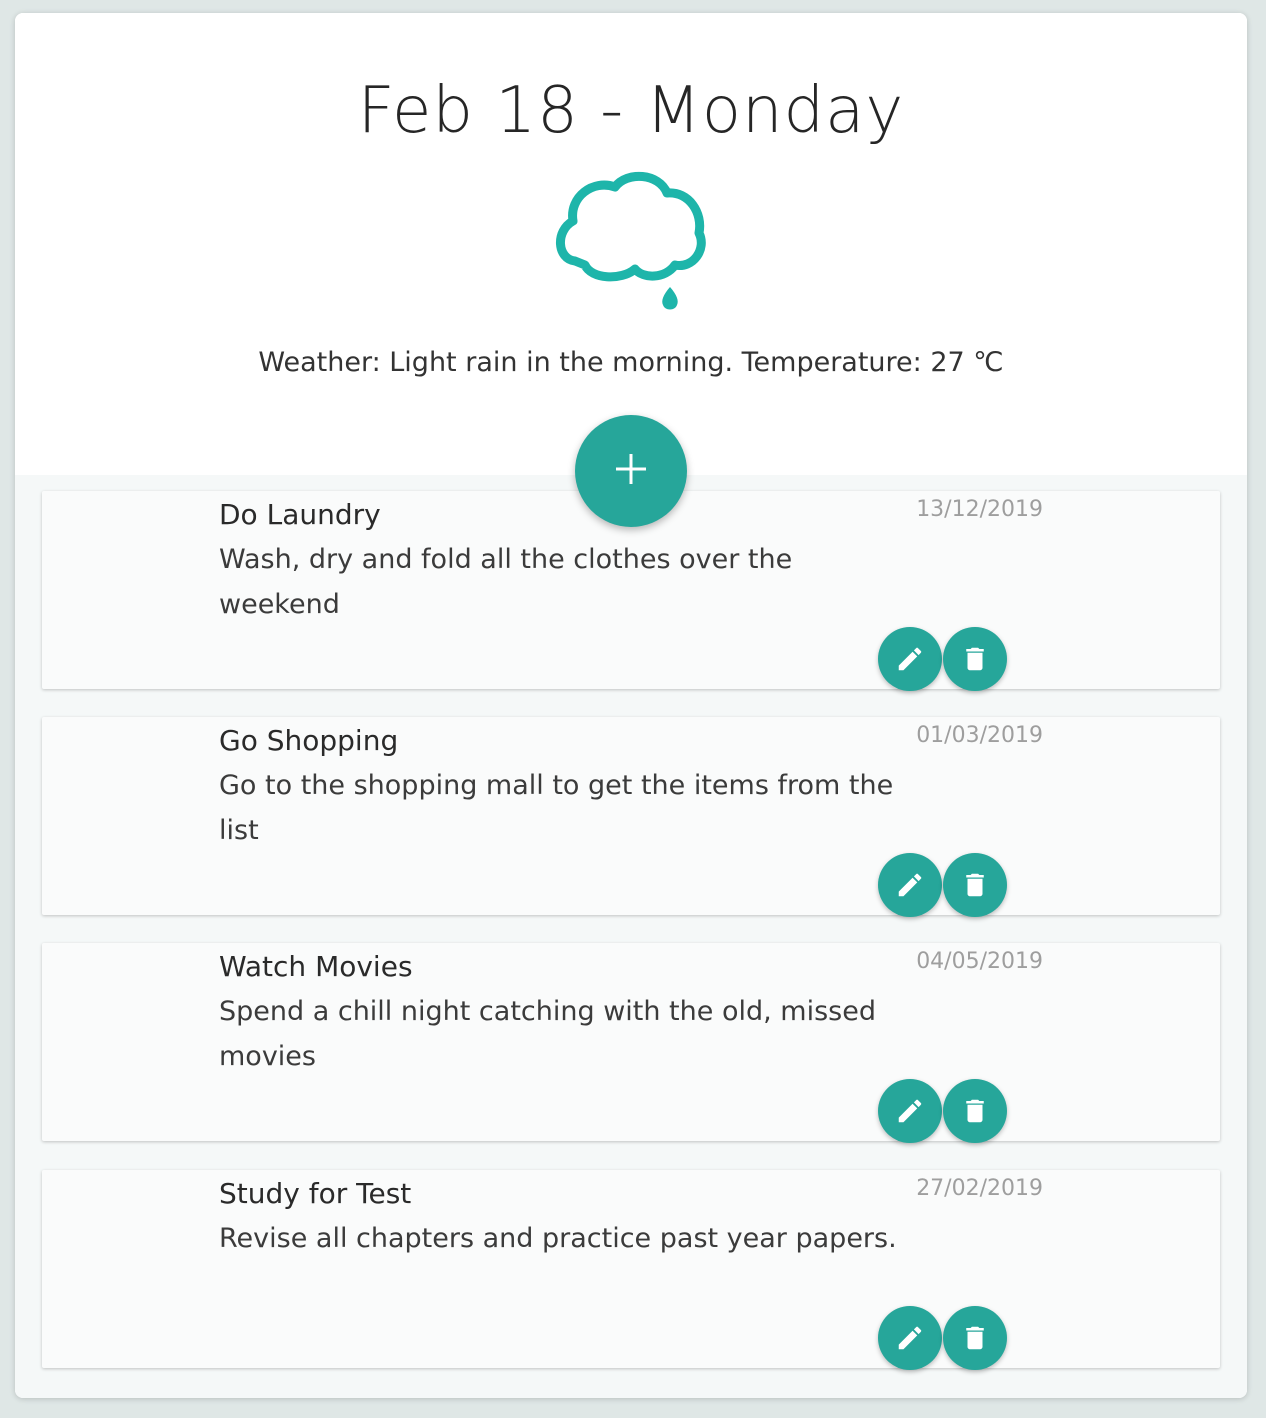  Describe the element at coordinates (631, 111) in the screenshot. I see `page-title: Feb 18 - Monday` at that location.